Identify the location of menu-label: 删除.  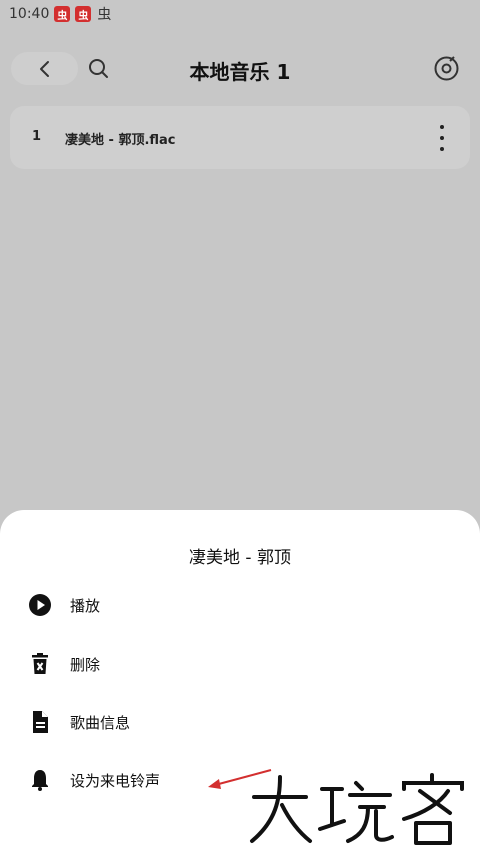
(85, 664).